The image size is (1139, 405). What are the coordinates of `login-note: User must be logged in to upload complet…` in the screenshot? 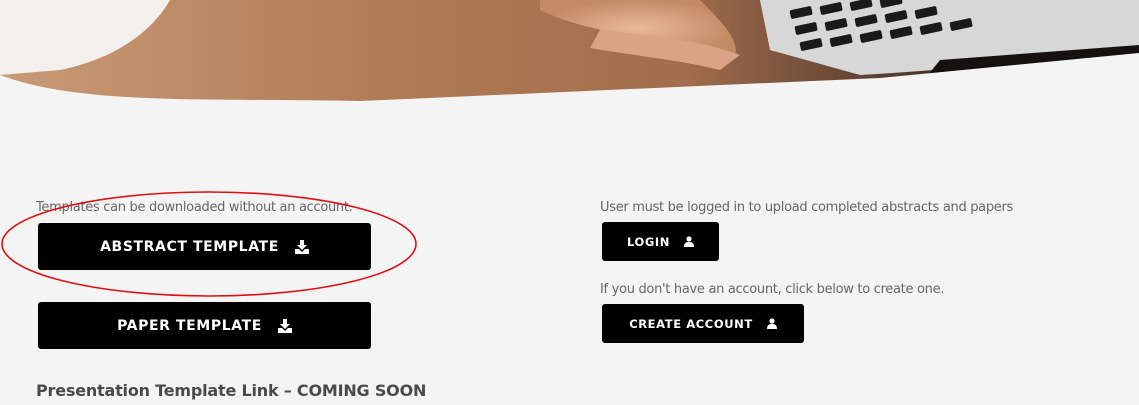 It's located at (807, 207).